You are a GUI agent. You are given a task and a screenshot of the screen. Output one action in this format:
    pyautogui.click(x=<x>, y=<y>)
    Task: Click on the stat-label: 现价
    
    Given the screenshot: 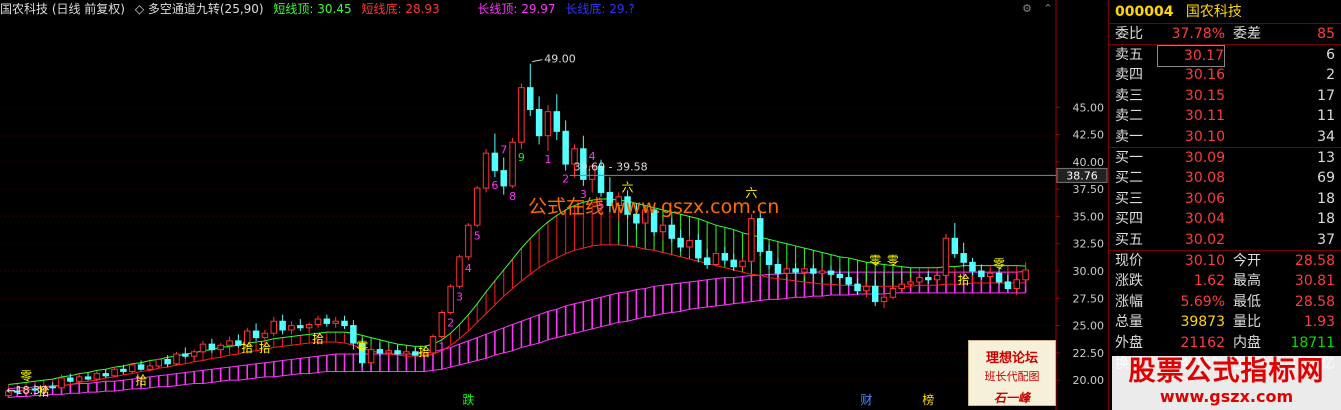 What is the action you would take?
    pyautogui.click(x=1129, y=260)
    